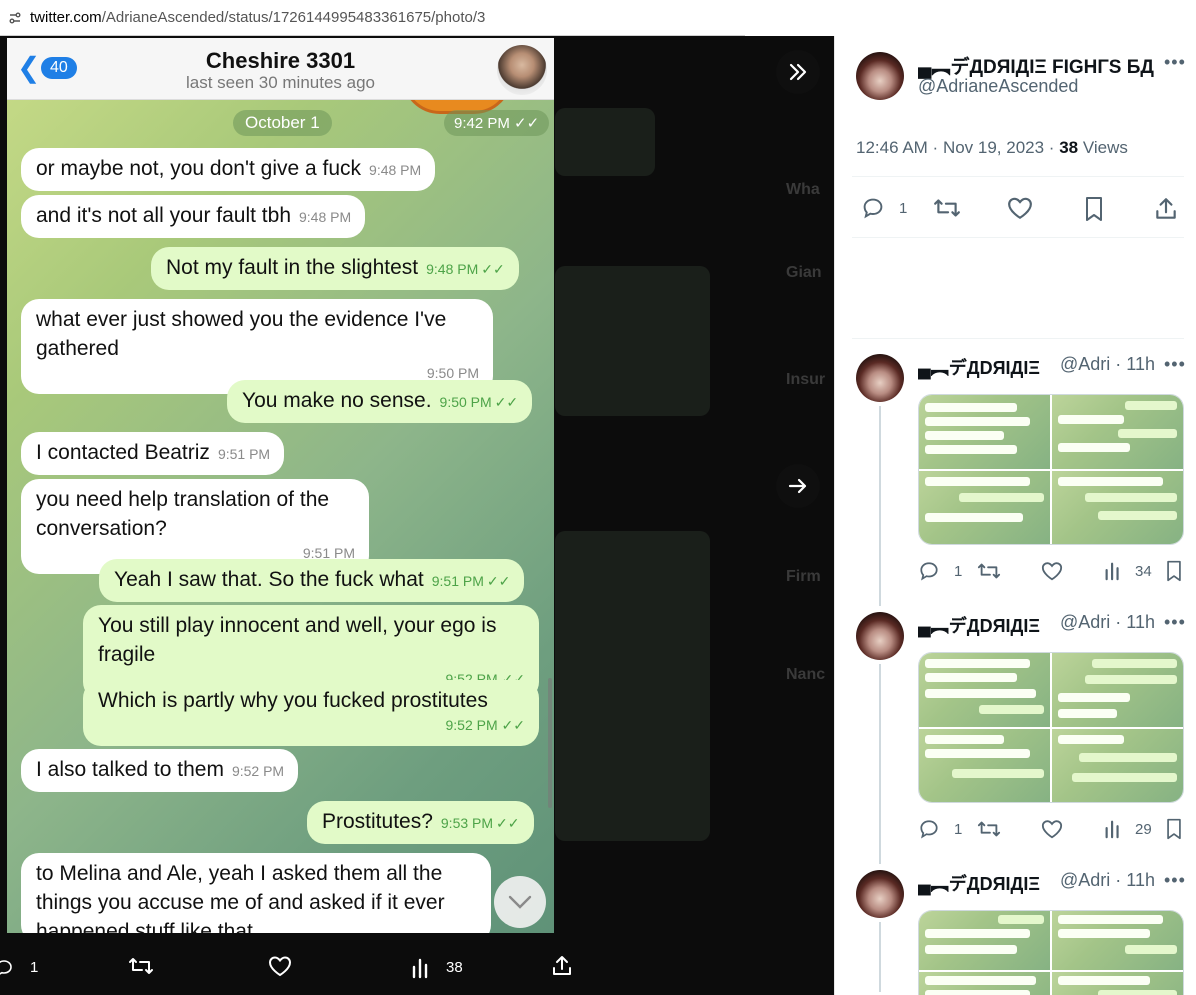 This screenshot has height=995, width=1196. I want to click on scroll-to-bottom-button, so click(520, 902).